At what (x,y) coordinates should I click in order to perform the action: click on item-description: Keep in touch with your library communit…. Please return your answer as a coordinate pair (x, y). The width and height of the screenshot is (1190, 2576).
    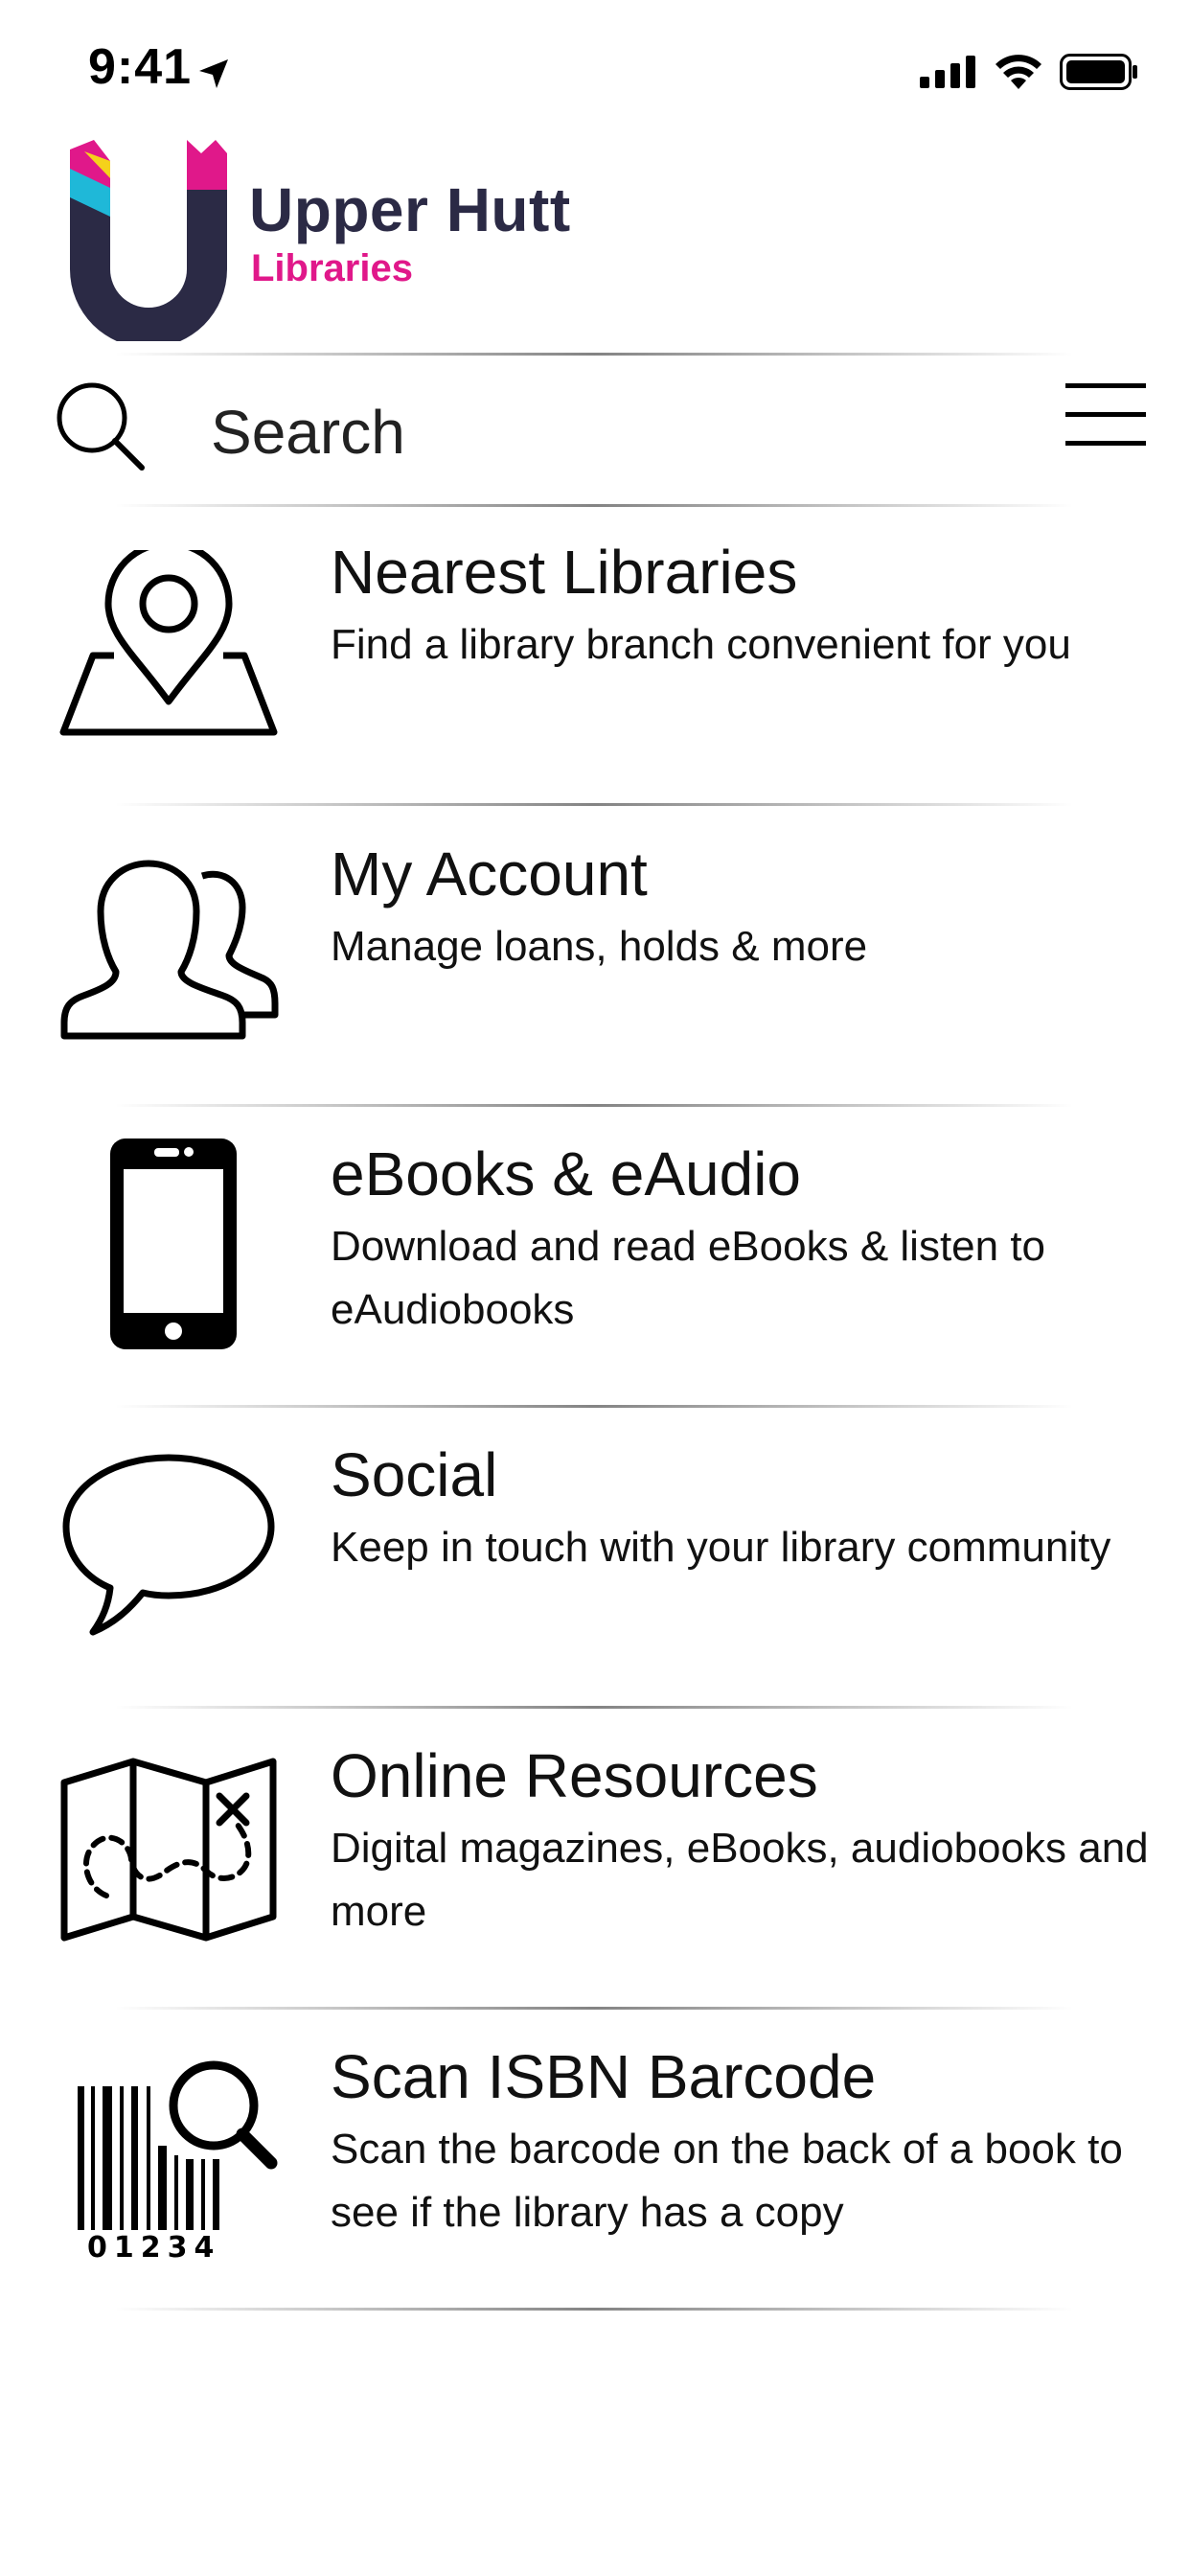
    Looking at the image, I should click on (721, 1547).